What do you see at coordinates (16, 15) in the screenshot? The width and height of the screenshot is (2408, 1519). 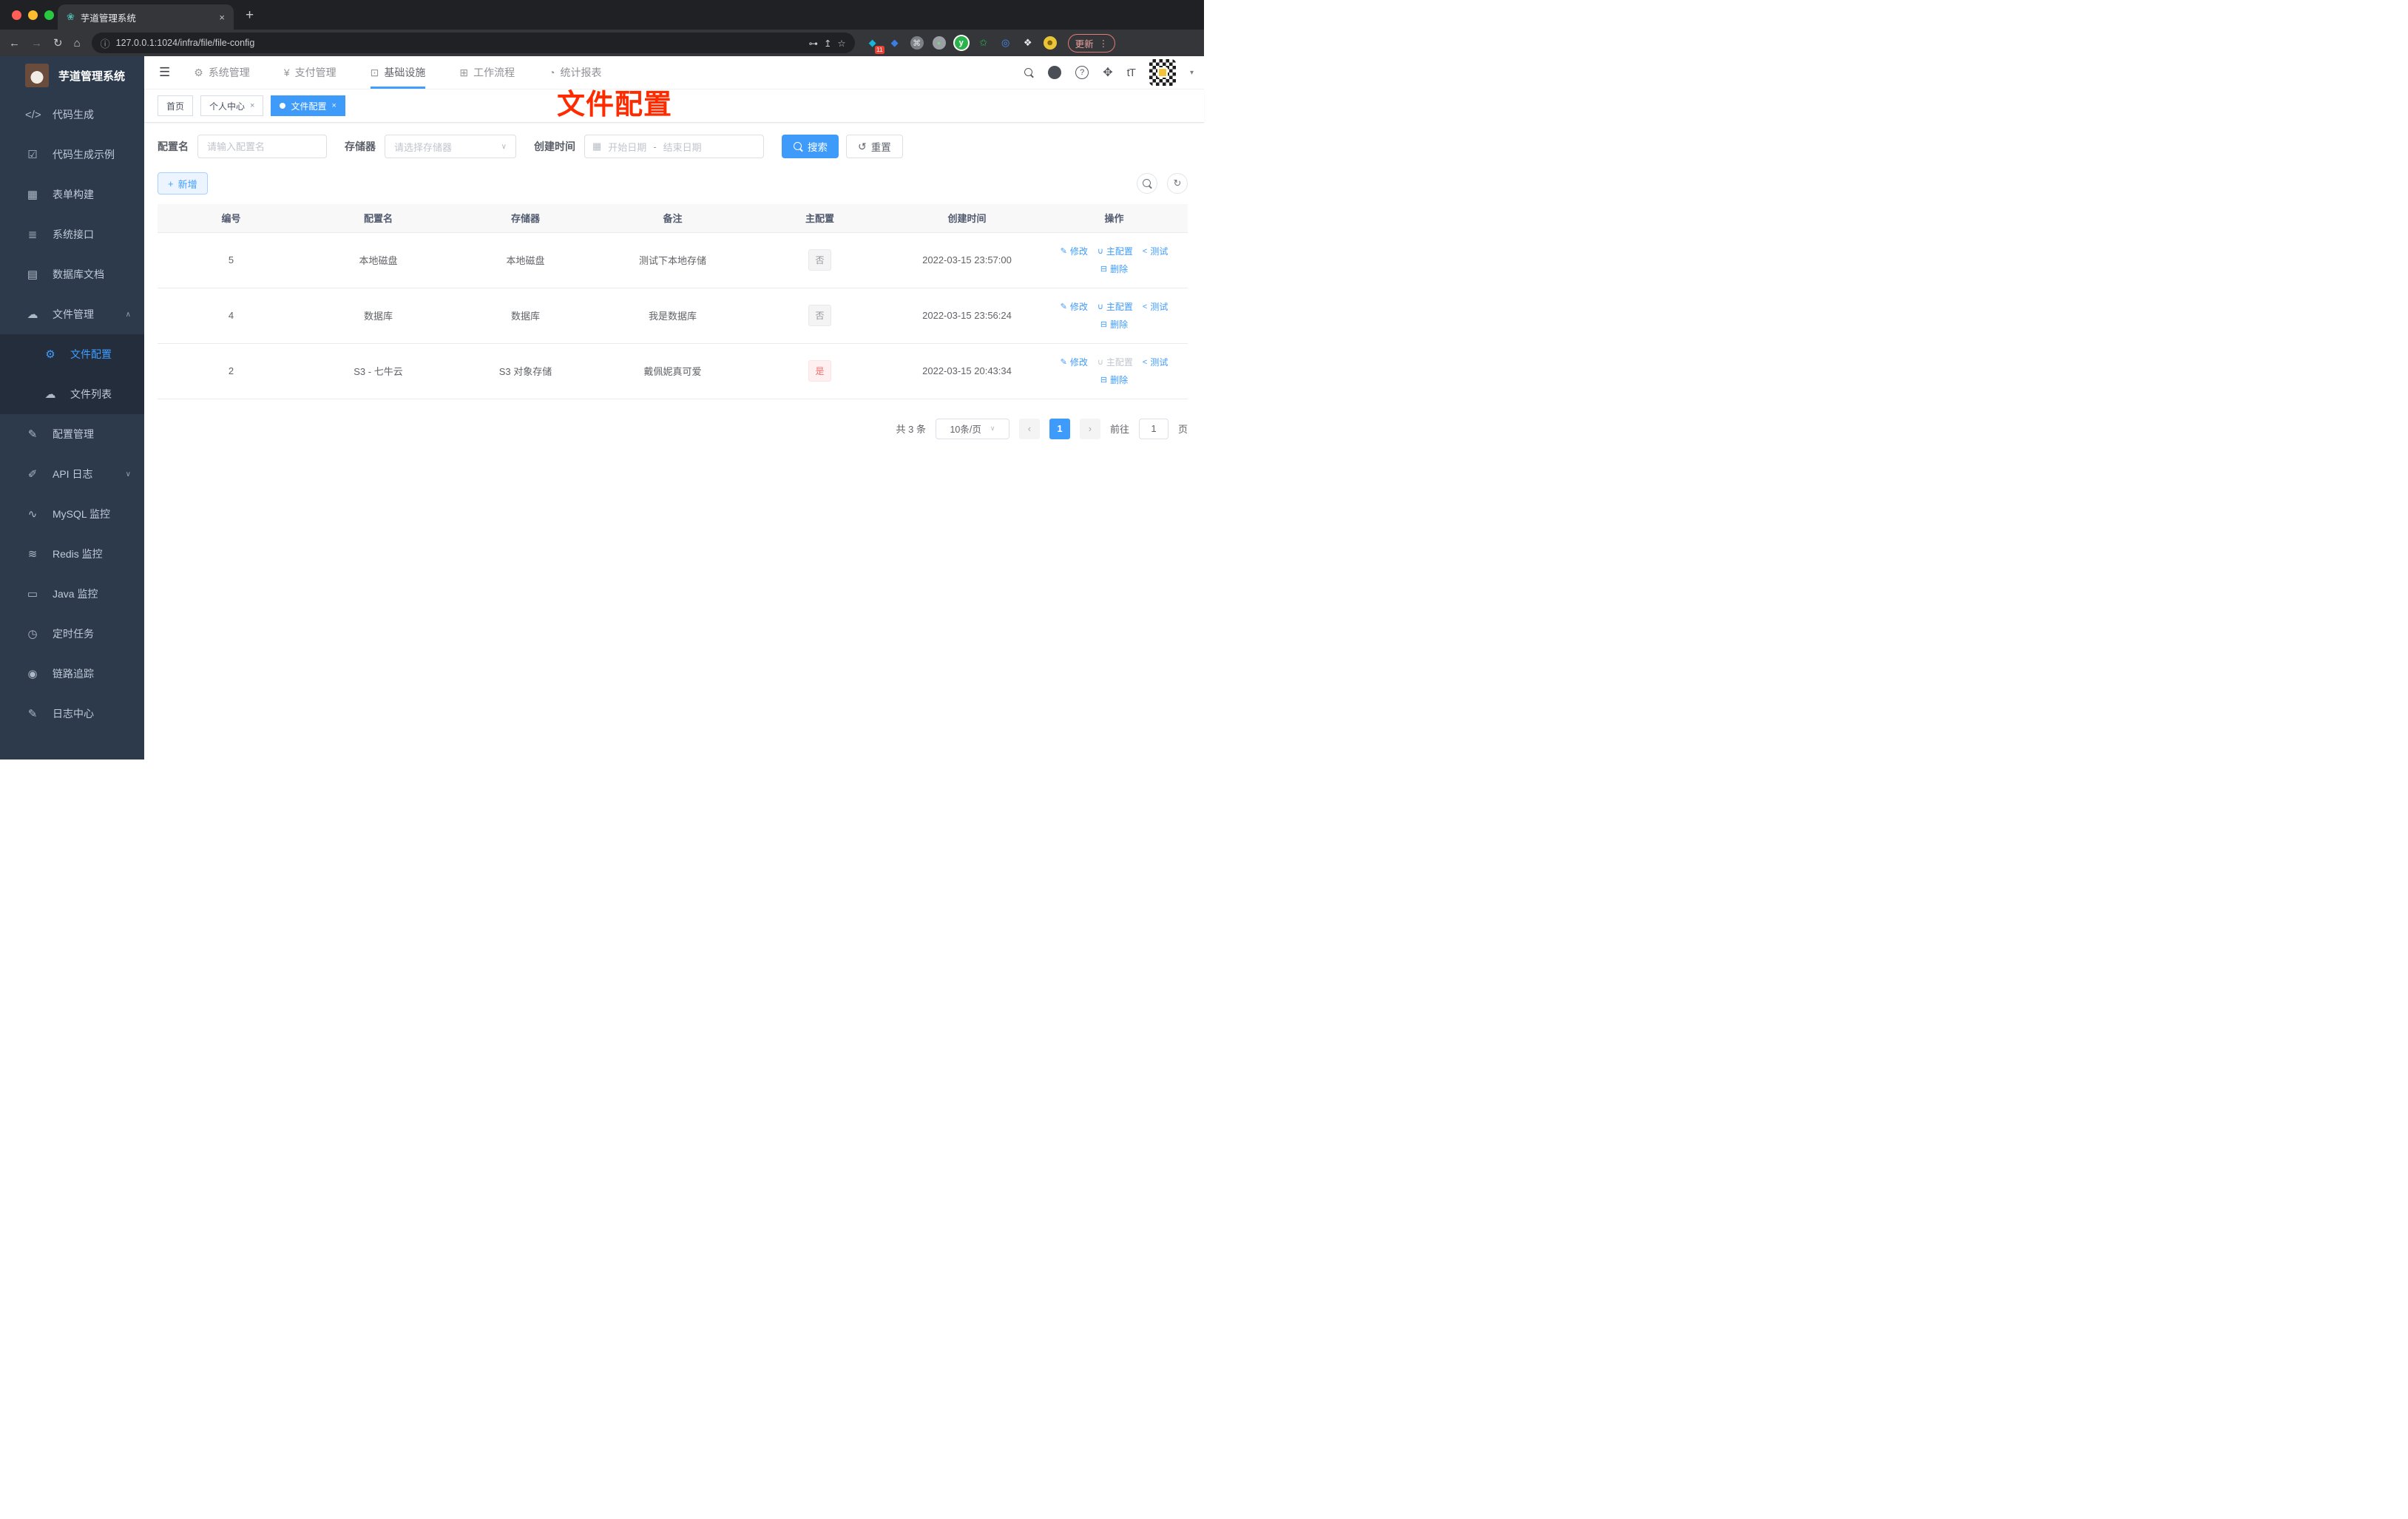 I see `close-window-button` at bounding box center [16, 15].